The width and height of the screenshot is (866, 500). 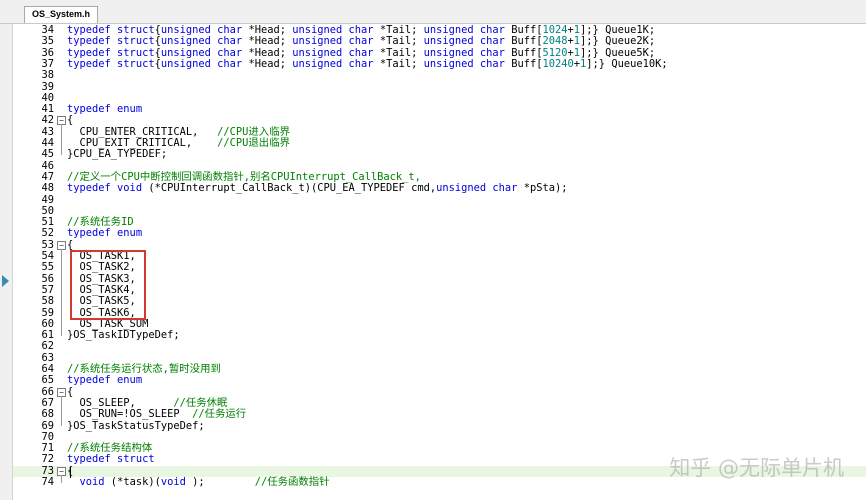 What do you see at coordinates (47, 459) in the screenshot?
I see `line-number: 72` at bounding box center [47, 459].